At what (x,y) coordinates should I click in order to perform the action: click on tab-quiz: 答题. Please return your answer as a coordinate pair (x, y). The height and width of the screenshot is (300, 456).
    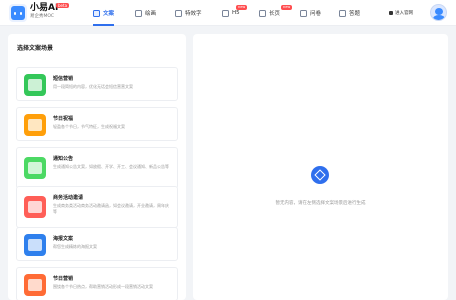
    Looking at the image, I should click on (349, 13).